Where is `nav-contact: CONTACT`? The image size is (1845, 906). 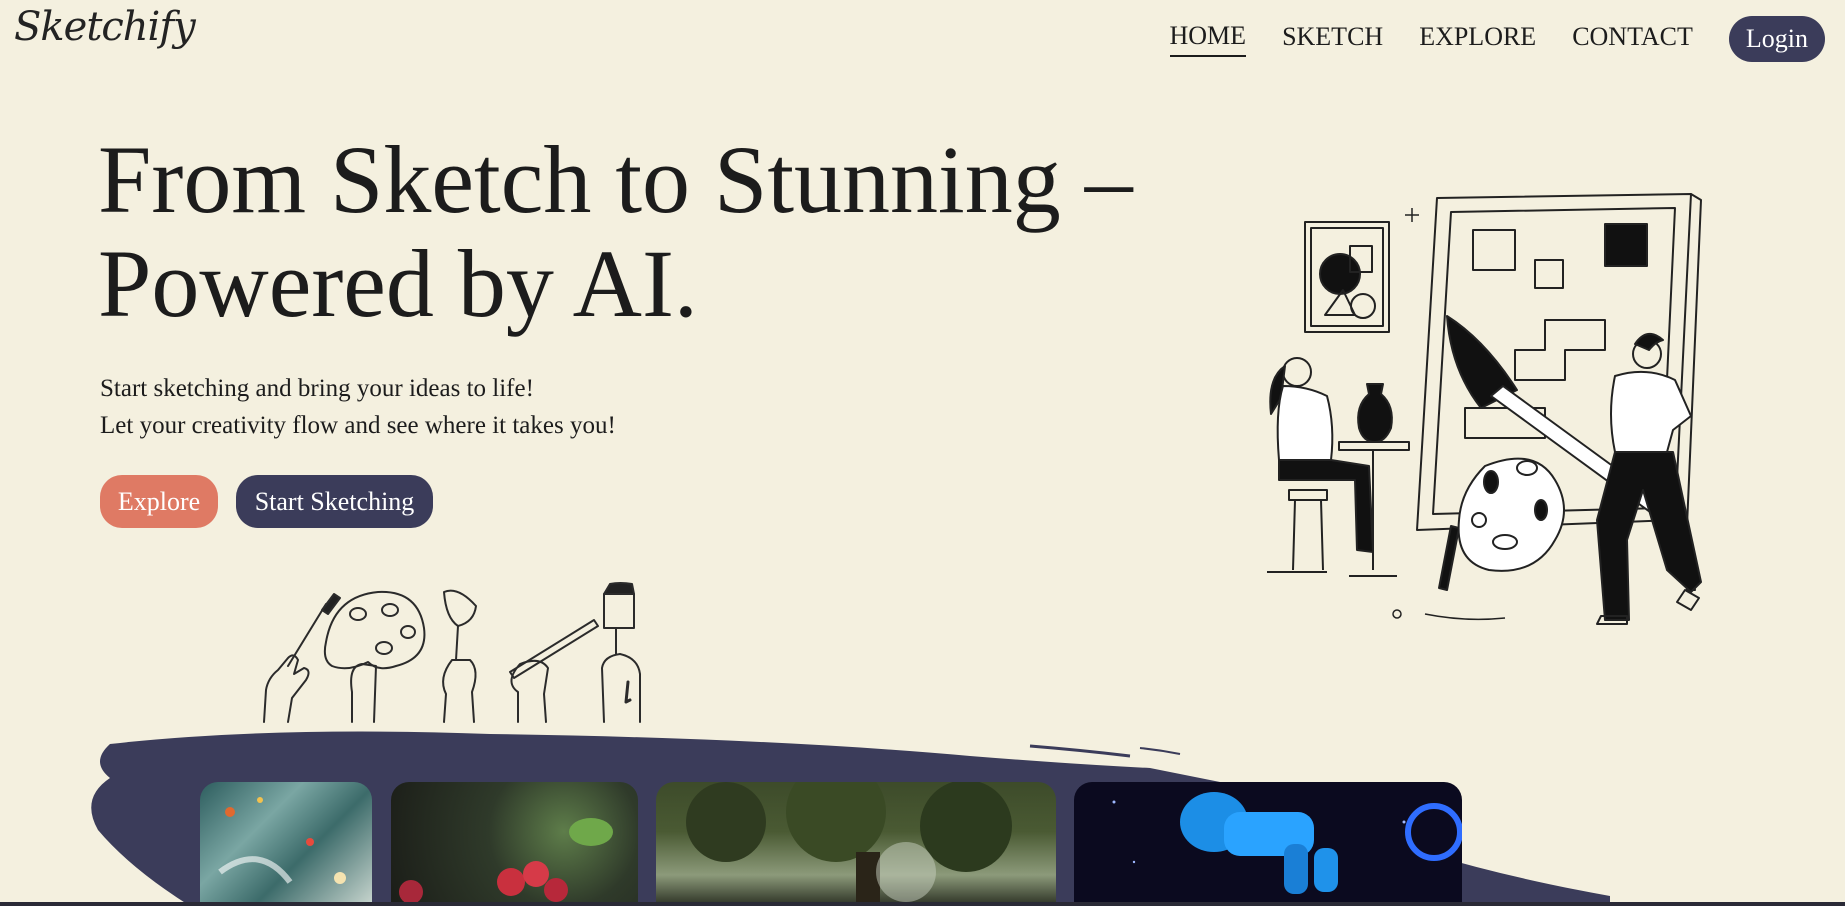
nav-contact: CONTACT is located at coordinates (1632, 39).